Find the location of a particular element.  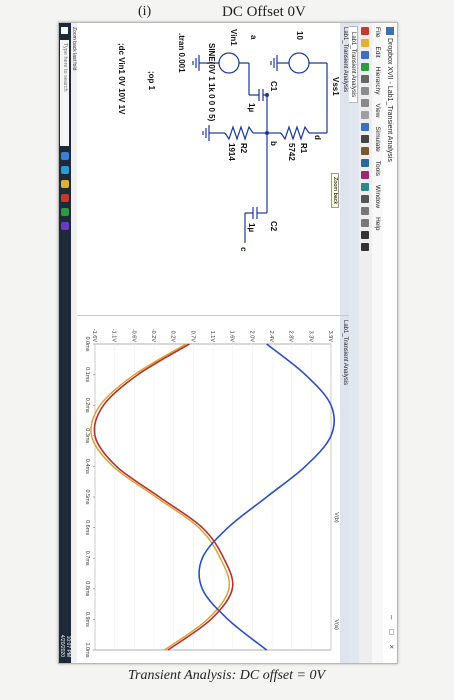

resistor-icon is located at coordinates (365, 151).